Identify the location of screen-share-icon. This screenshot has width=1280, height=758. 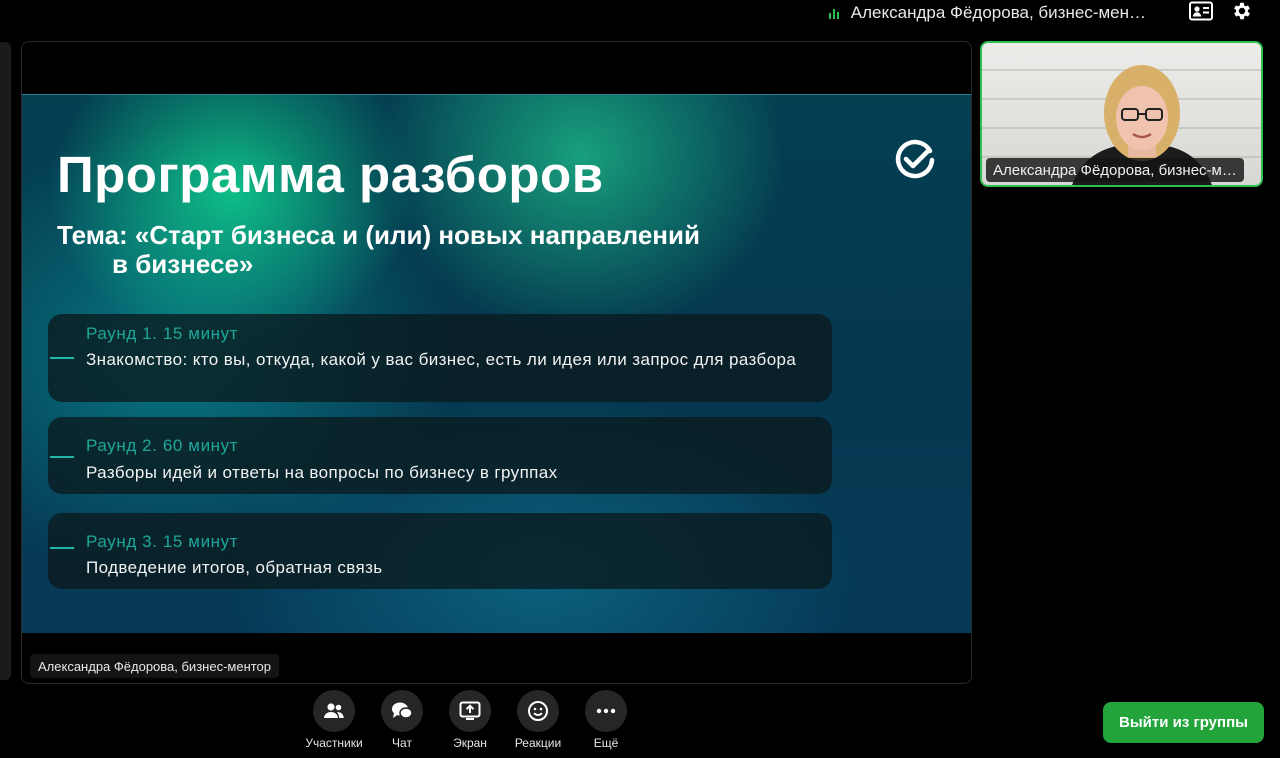
(470, 711).